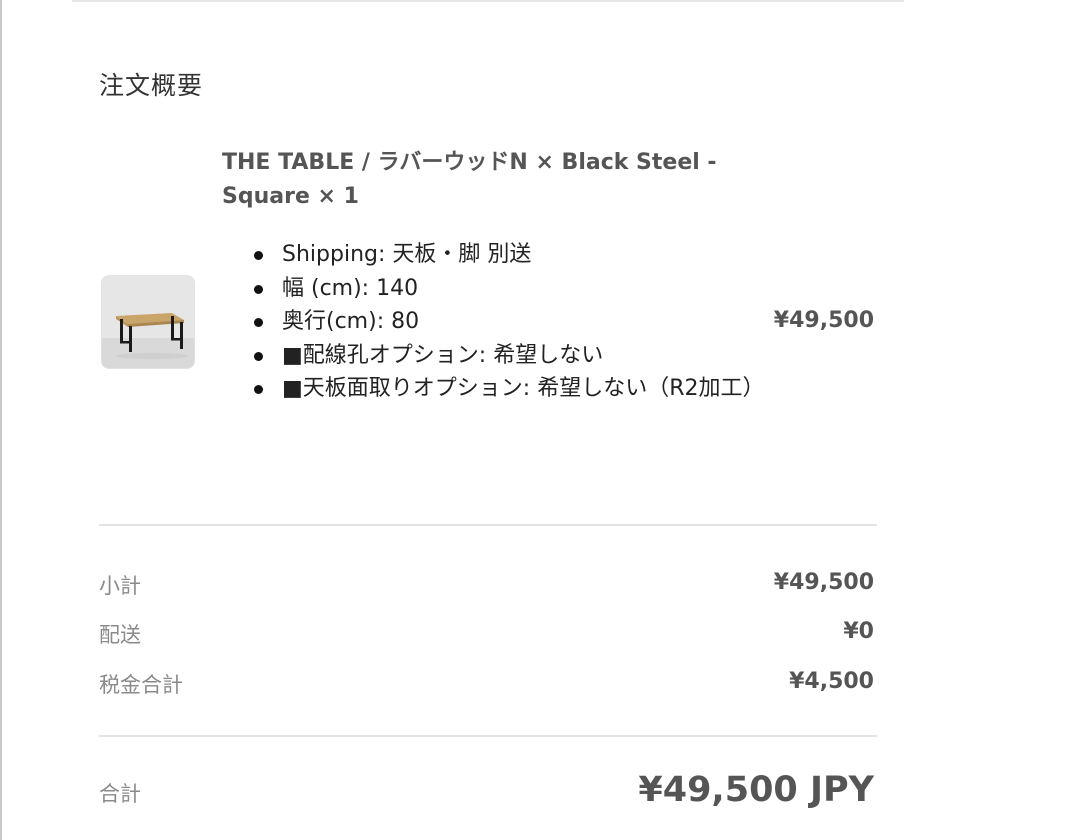 Image resolution: width=1080 pixels, height=840 pixels. I want to click on subtotal-value: ¥49,500, so click(823, 582).